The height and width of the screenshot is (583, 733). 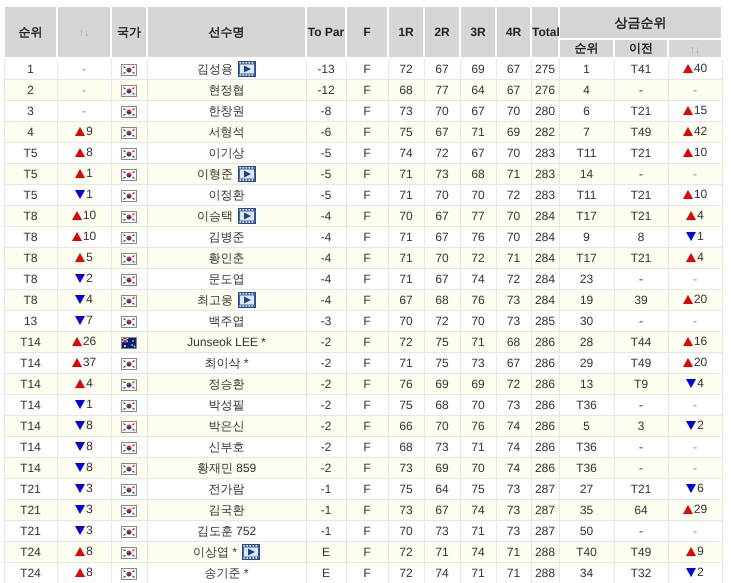 I want to click on column-header: 이전, so click(x=641, y=48).